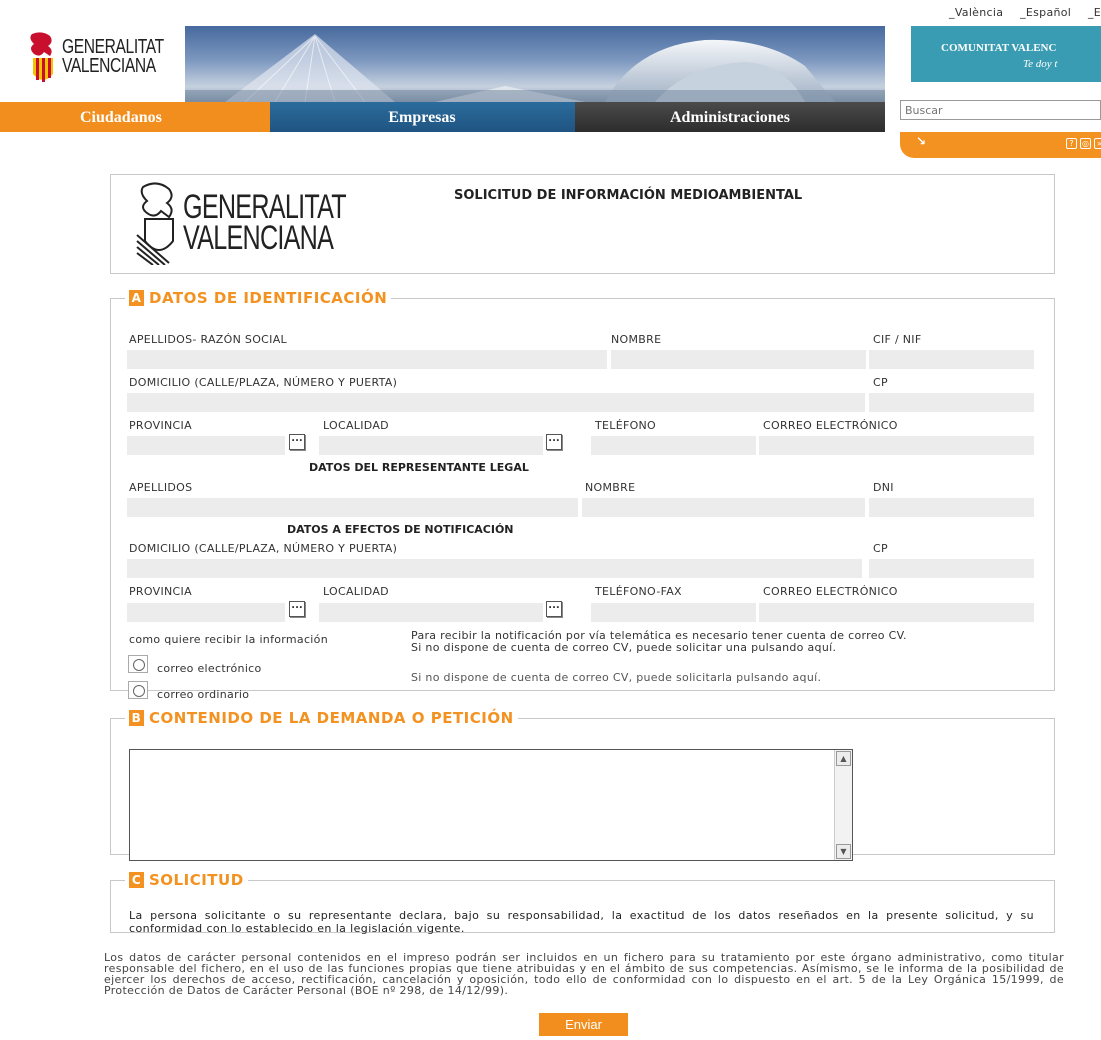 The width and height of the screenshot is (1101, 1040). I want to click on label-domicilio: DOMICILIO (CALLE/PLAZA, NÚMERO Y PUERTA), so click(263, 382).